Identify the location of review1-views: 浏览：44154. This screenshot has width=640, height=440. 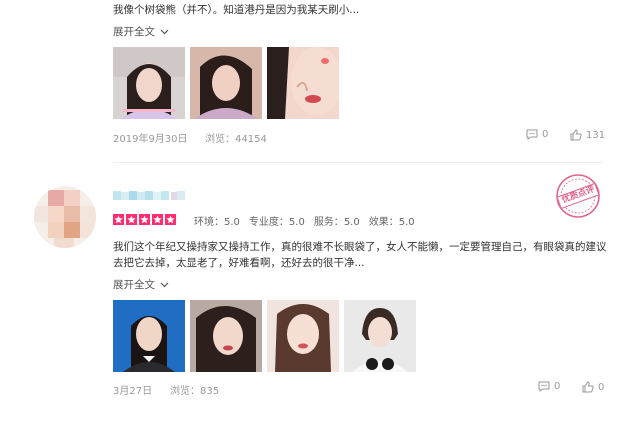
(236, 139).